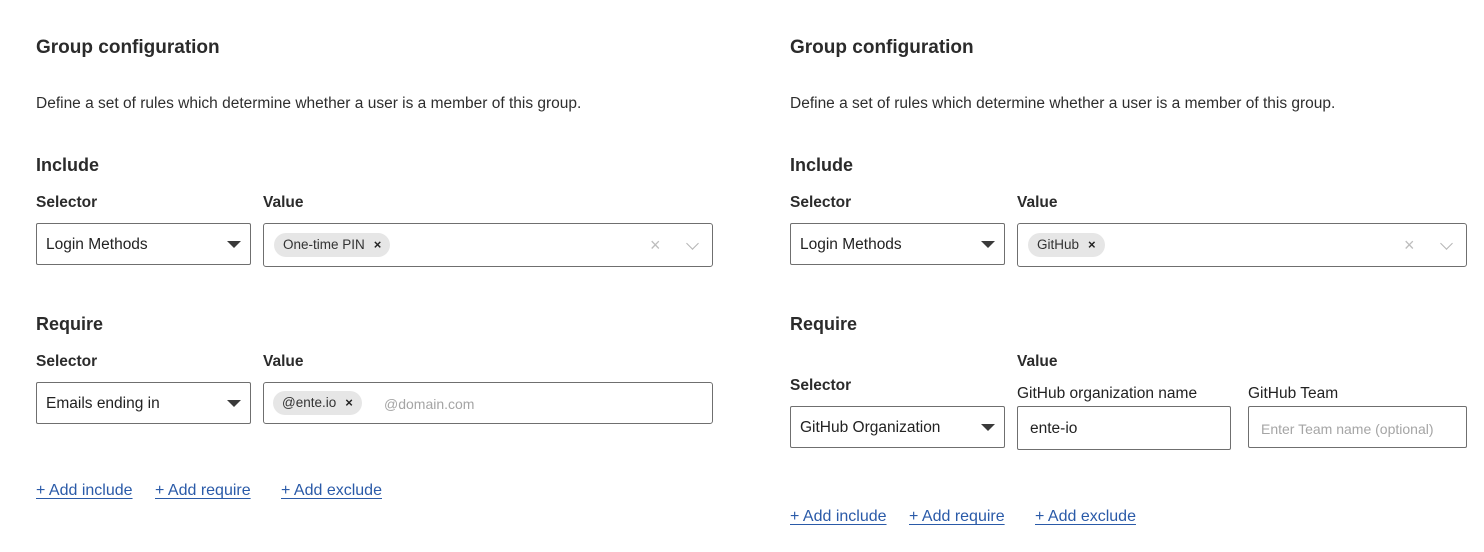  I want to click on github-org-value: ente-io, so click(1054, 428).